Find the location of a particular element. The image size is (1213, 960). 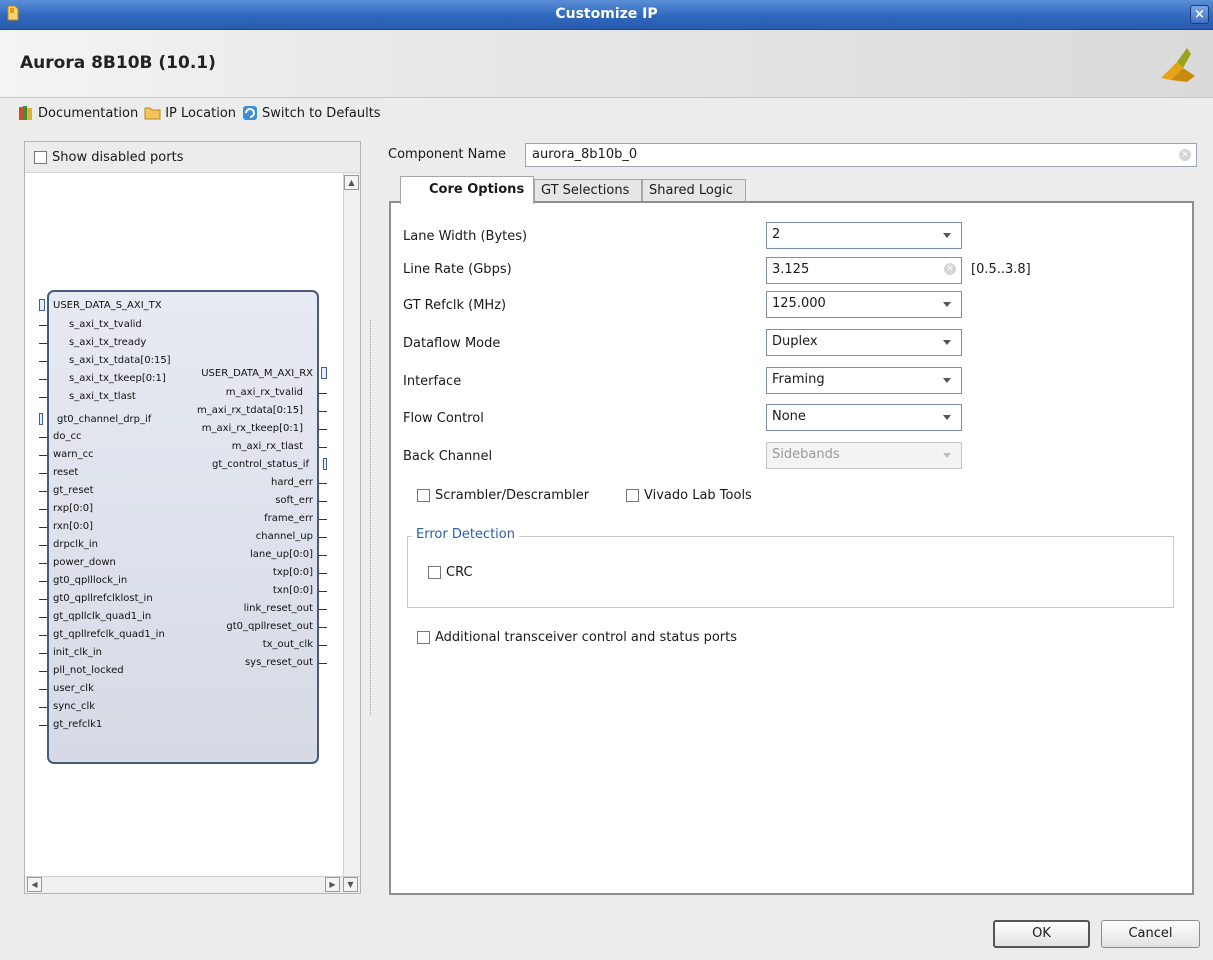

scroll-left-arrow-icon: ◀ is located at coordinates (34, 884).